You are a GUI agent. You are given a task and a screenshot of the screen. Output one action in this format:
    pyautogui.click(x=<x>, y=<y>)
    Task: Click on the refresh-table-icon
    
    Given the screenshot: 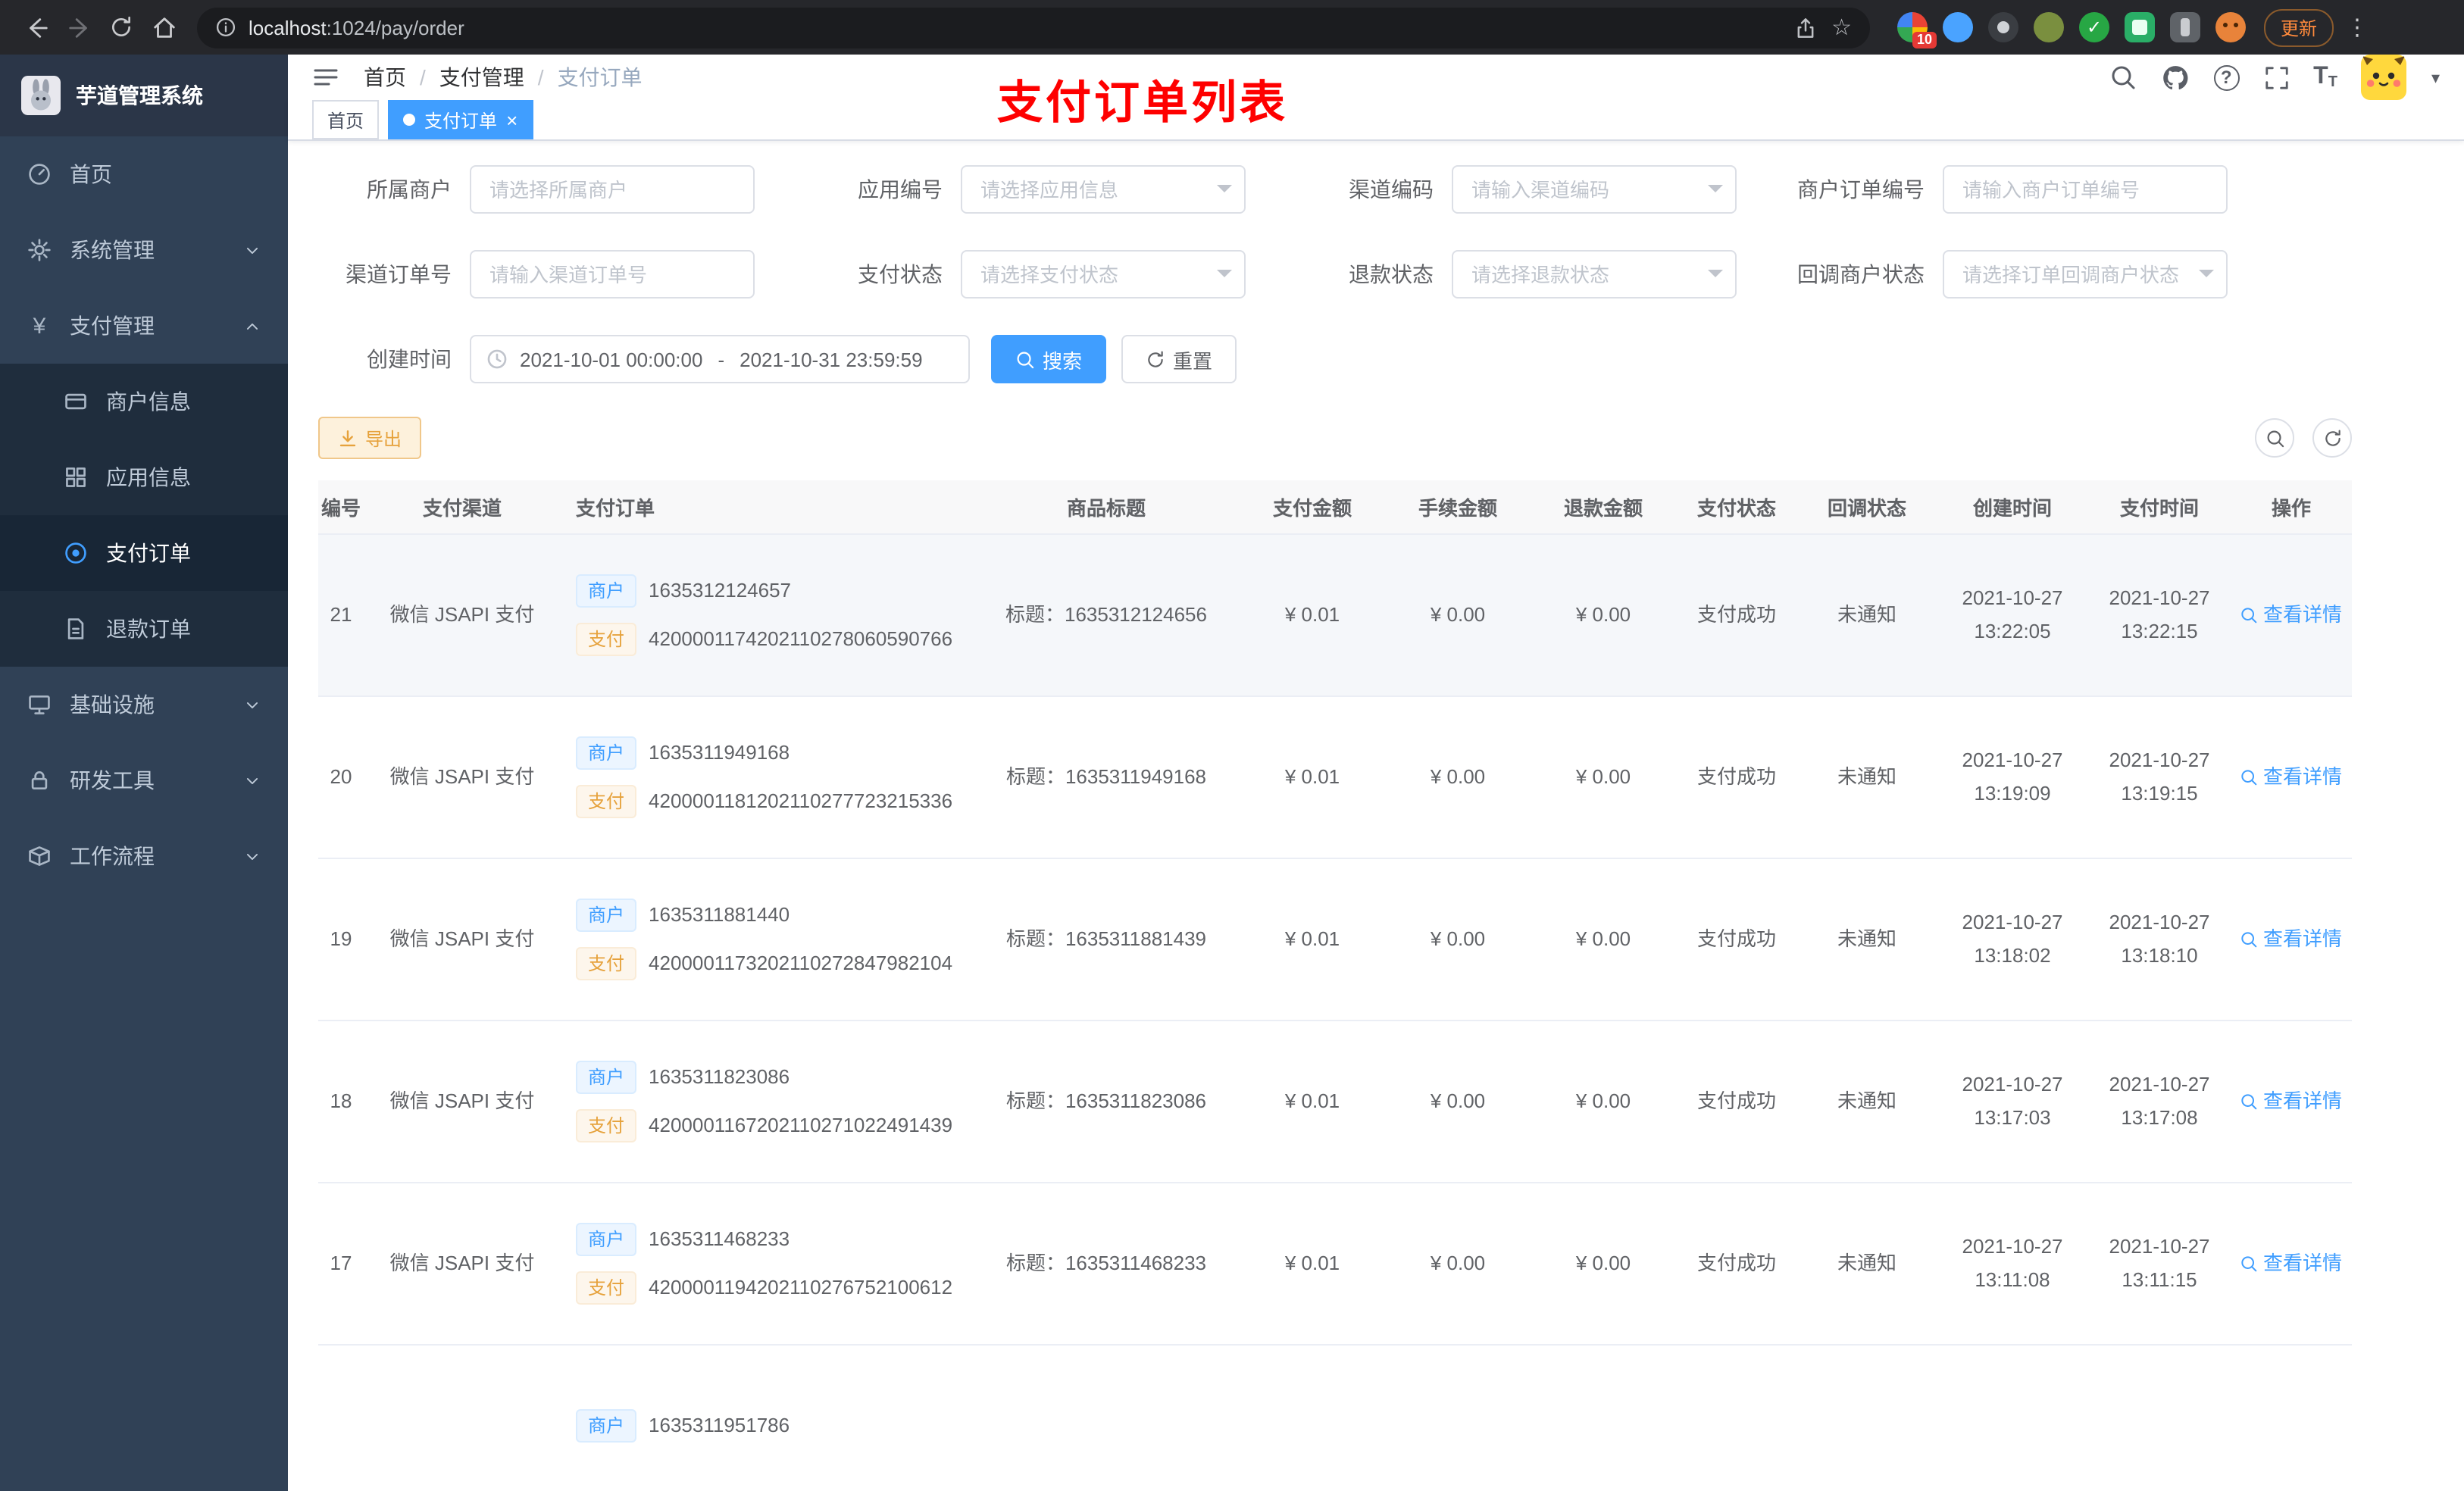 What is the action you would take?
    pyautogui.click(x=2332, y=438)
    